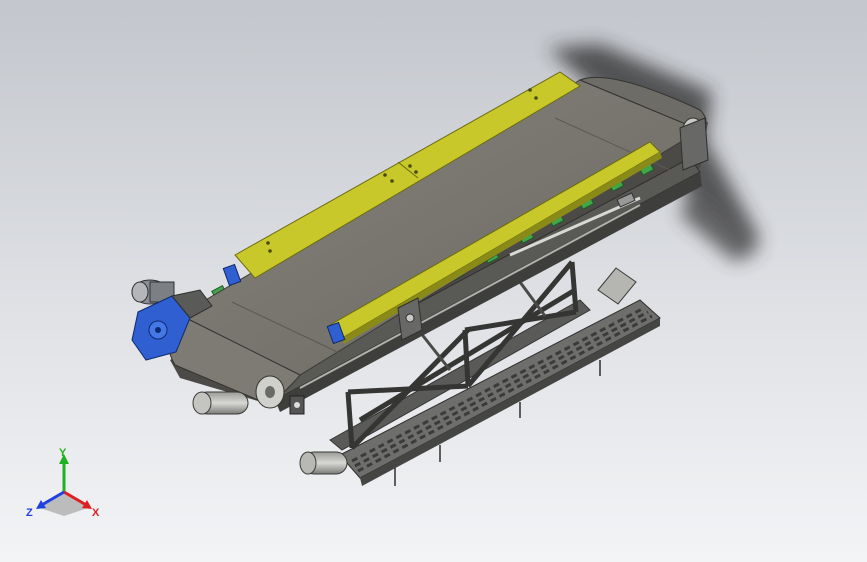 This screenshot has height=562, width=867. What do you see at coordinates (617, 286) in the screenshot?
I see `leg-foot-right` at bounding box center [617, 286].